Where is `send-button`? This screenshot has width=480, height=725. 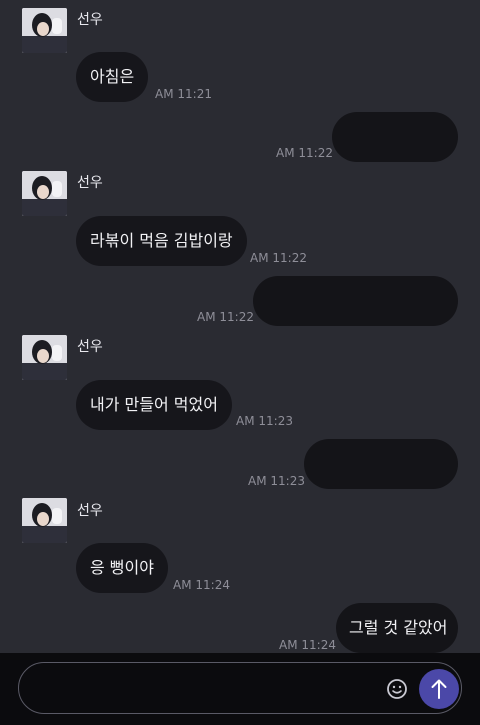
send-button is located at coordinates (439, 689).